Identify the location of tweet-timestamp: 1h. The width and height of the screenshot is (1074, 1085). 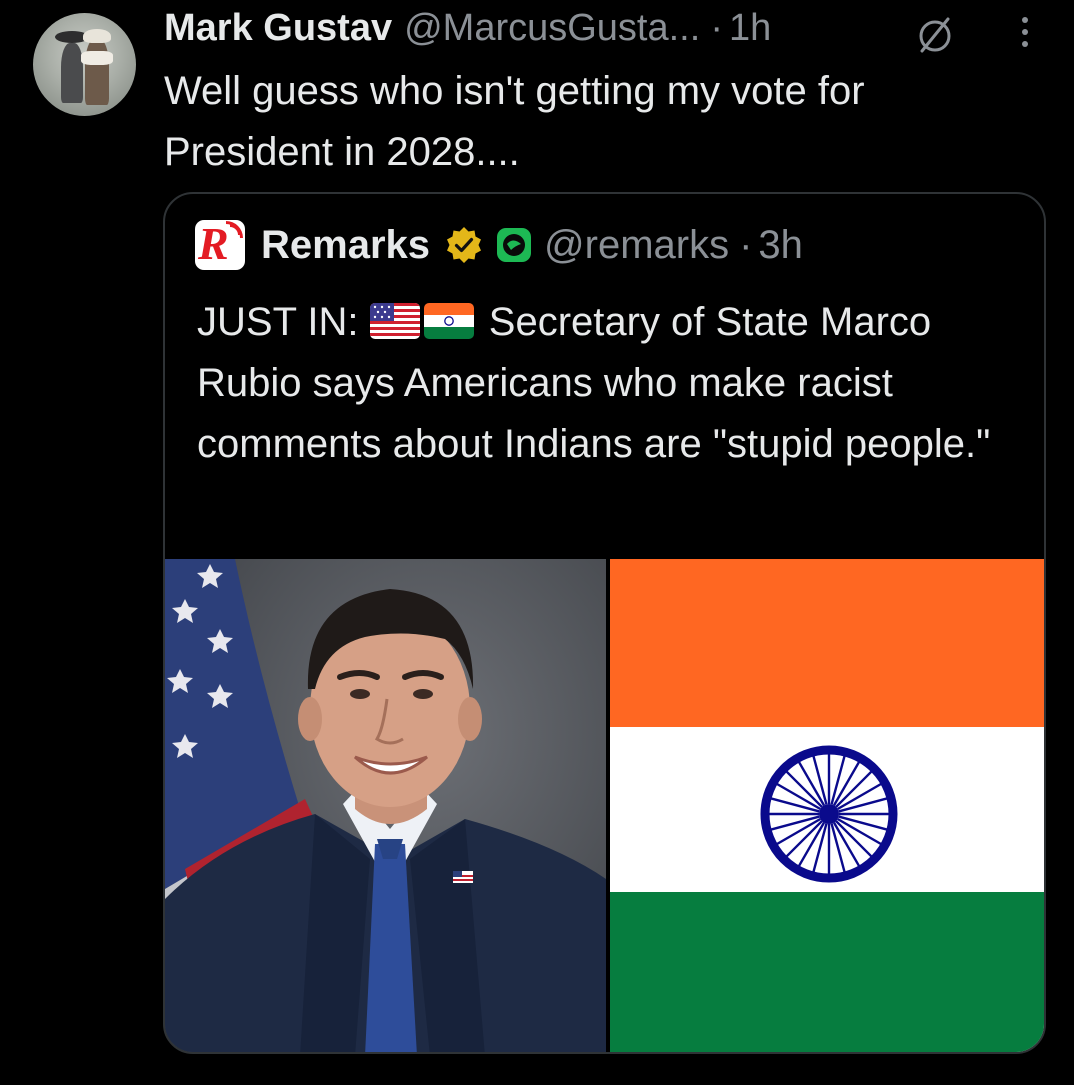
(750, 28).